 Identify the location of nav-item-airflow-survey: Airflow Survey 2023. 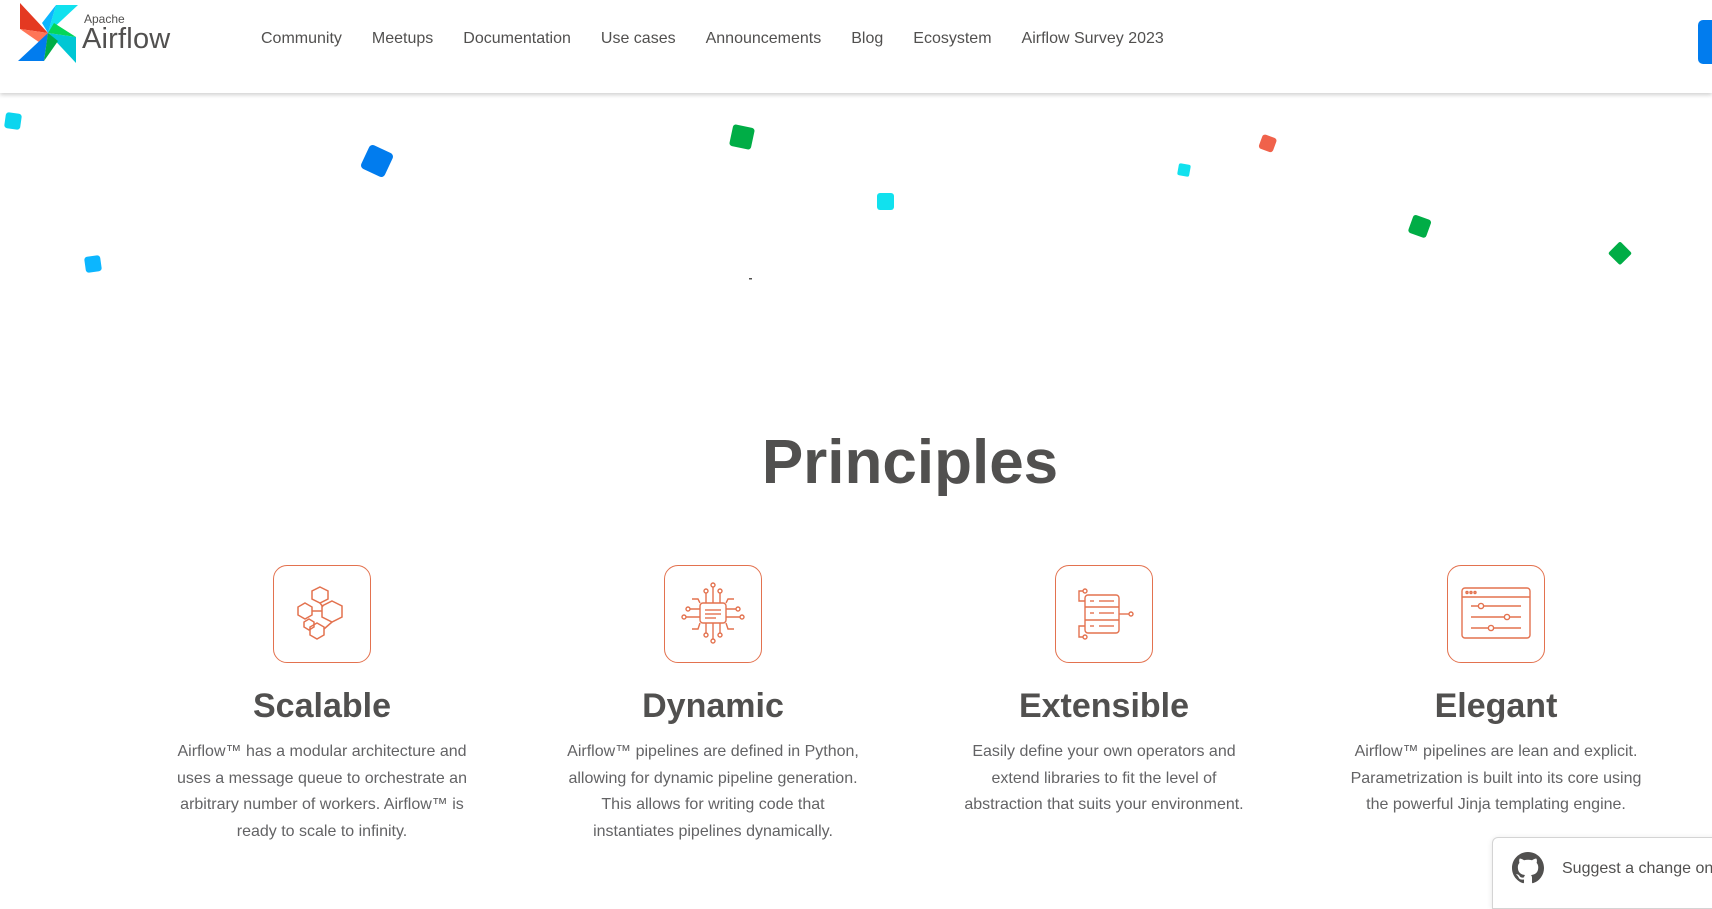
(1093, 39).